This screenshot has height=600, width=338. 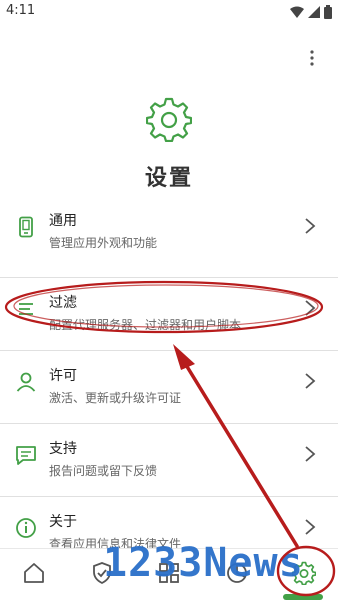 I want to click on filter-lines-icon, so click(x=26, y=309).